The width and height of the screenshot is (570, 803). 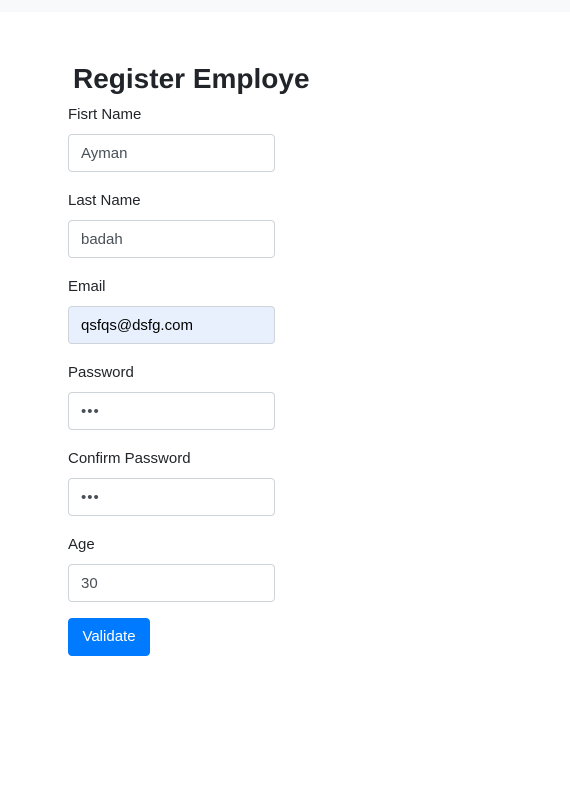 What do you see at coordinates (105, 114) in the screenshot?
I see `first-name-label: Fisrt Name` at bounding box center [105, 114].